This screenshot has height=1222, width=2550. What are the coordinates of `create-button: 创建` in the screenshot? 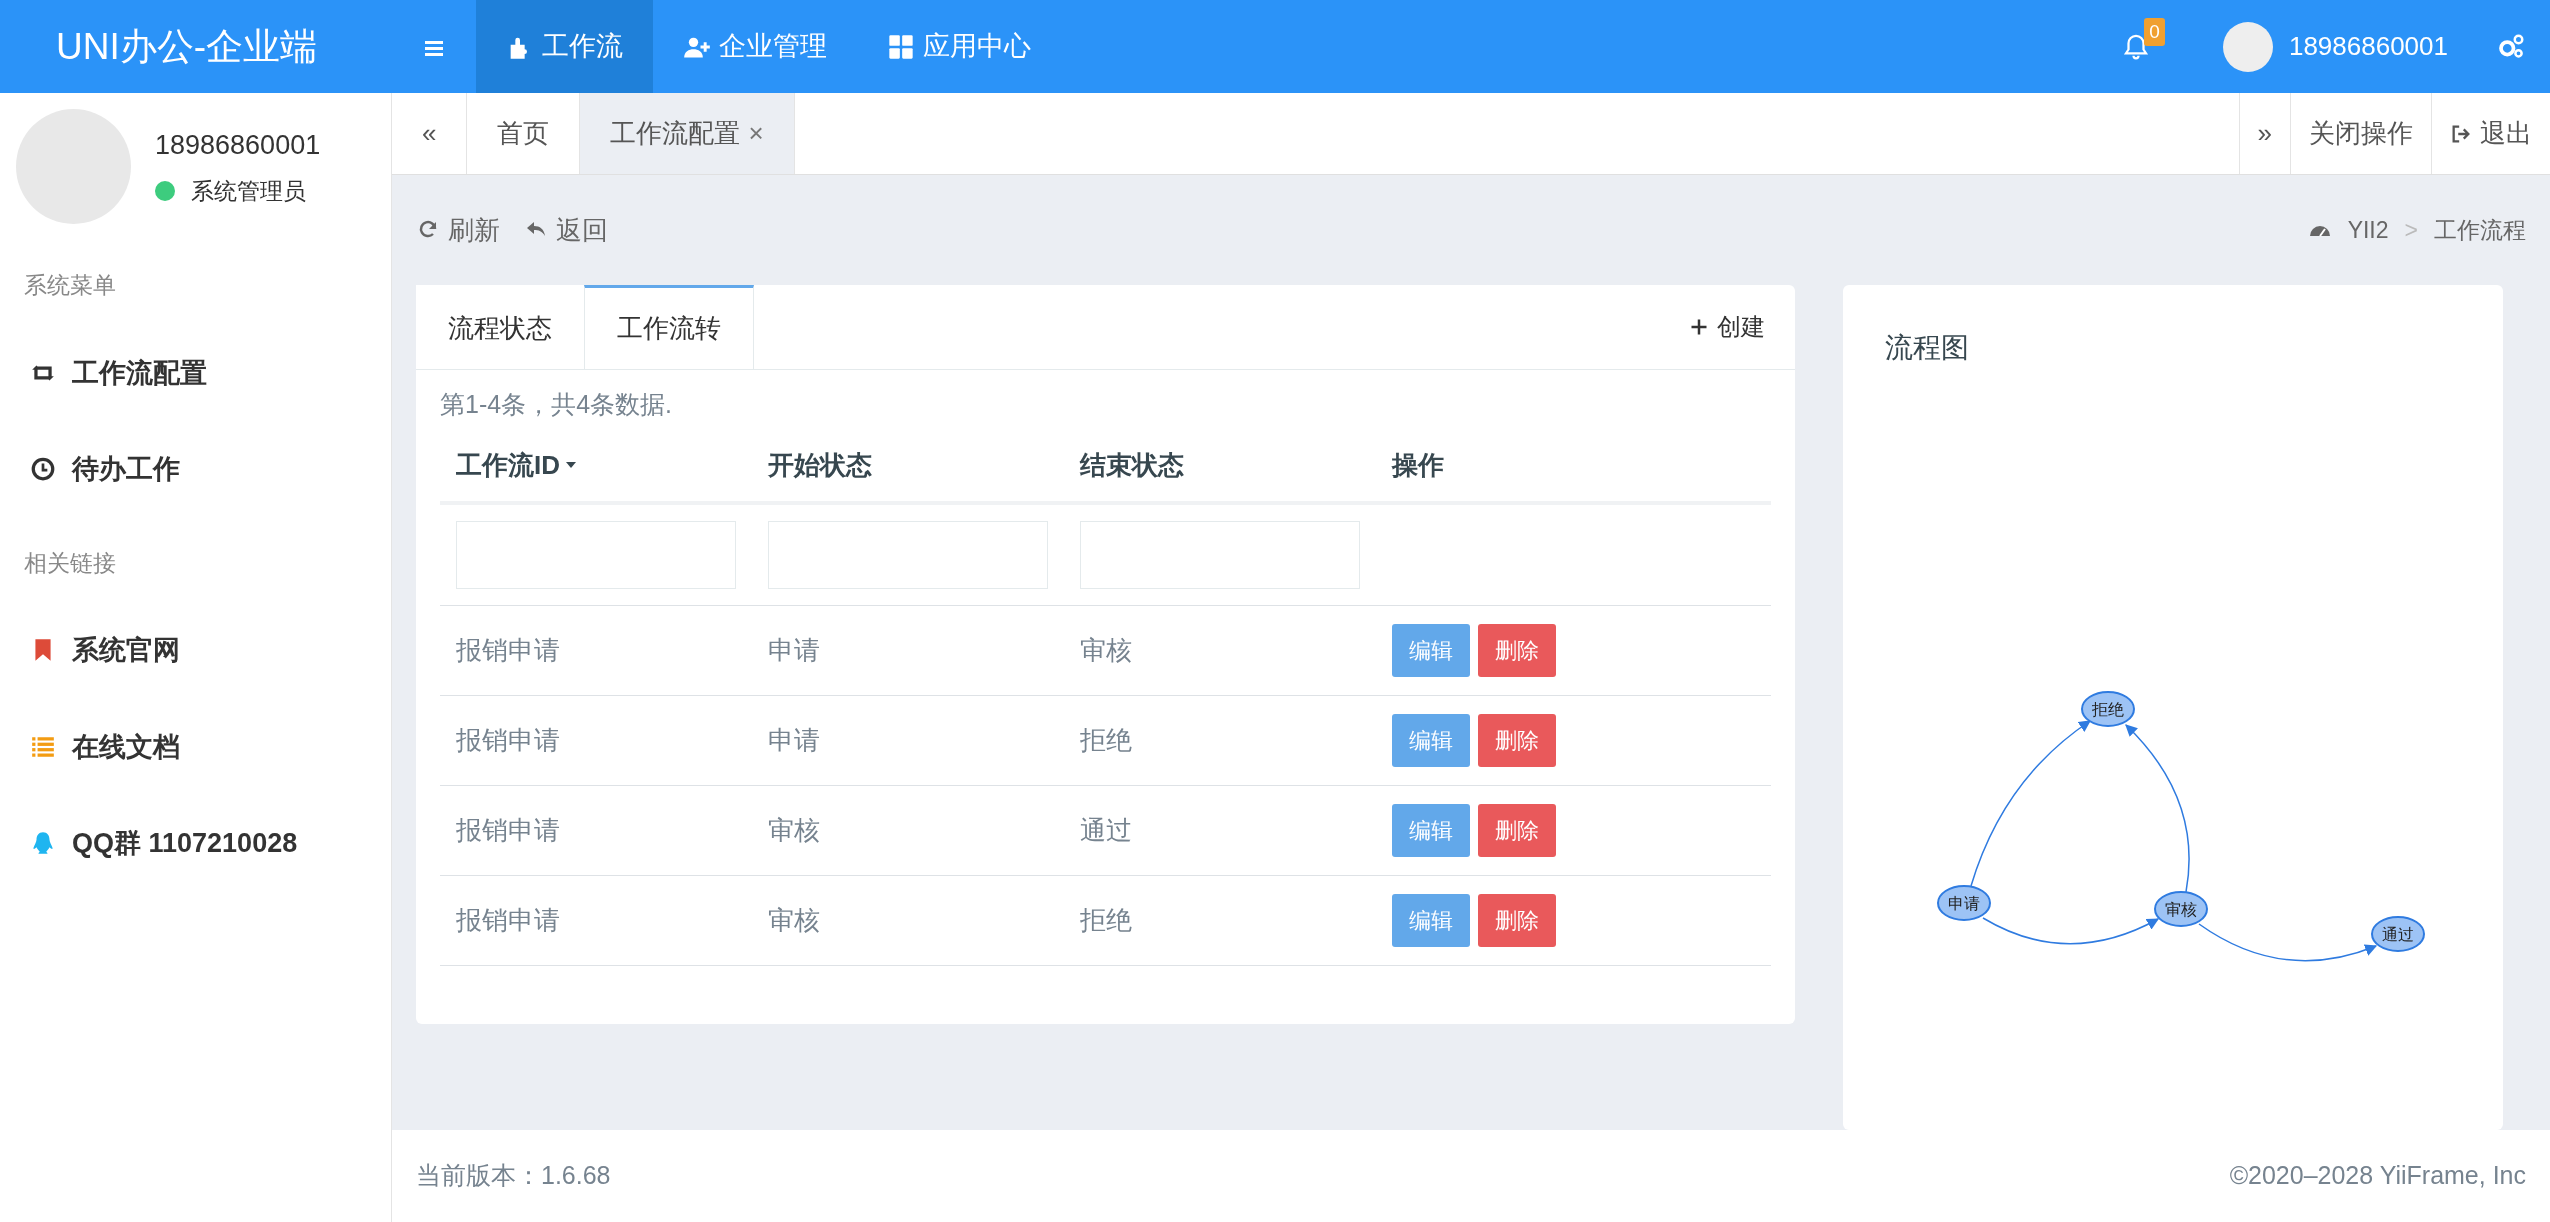 It's located at (1727, 327).